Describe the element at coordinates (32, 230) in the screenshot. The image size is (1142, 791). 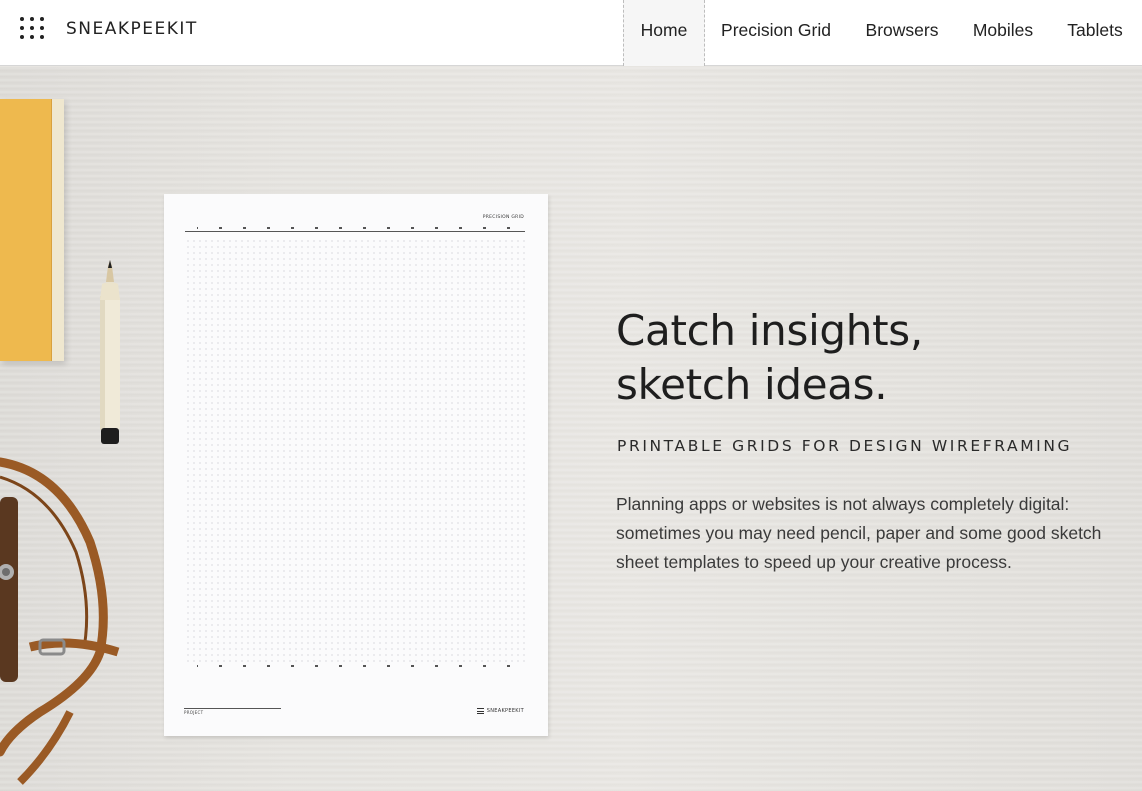
I see `notebook-image` at that location.